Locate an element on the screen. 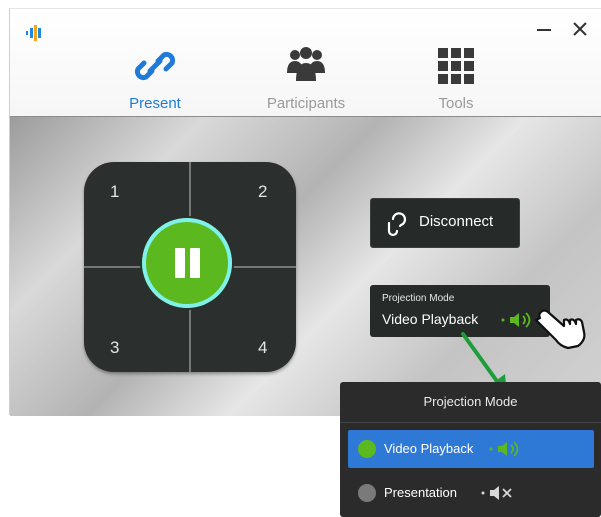 This screenshot has height=517, width=601. disconnect-button: Disconnect is located at coordinates (445, 223).